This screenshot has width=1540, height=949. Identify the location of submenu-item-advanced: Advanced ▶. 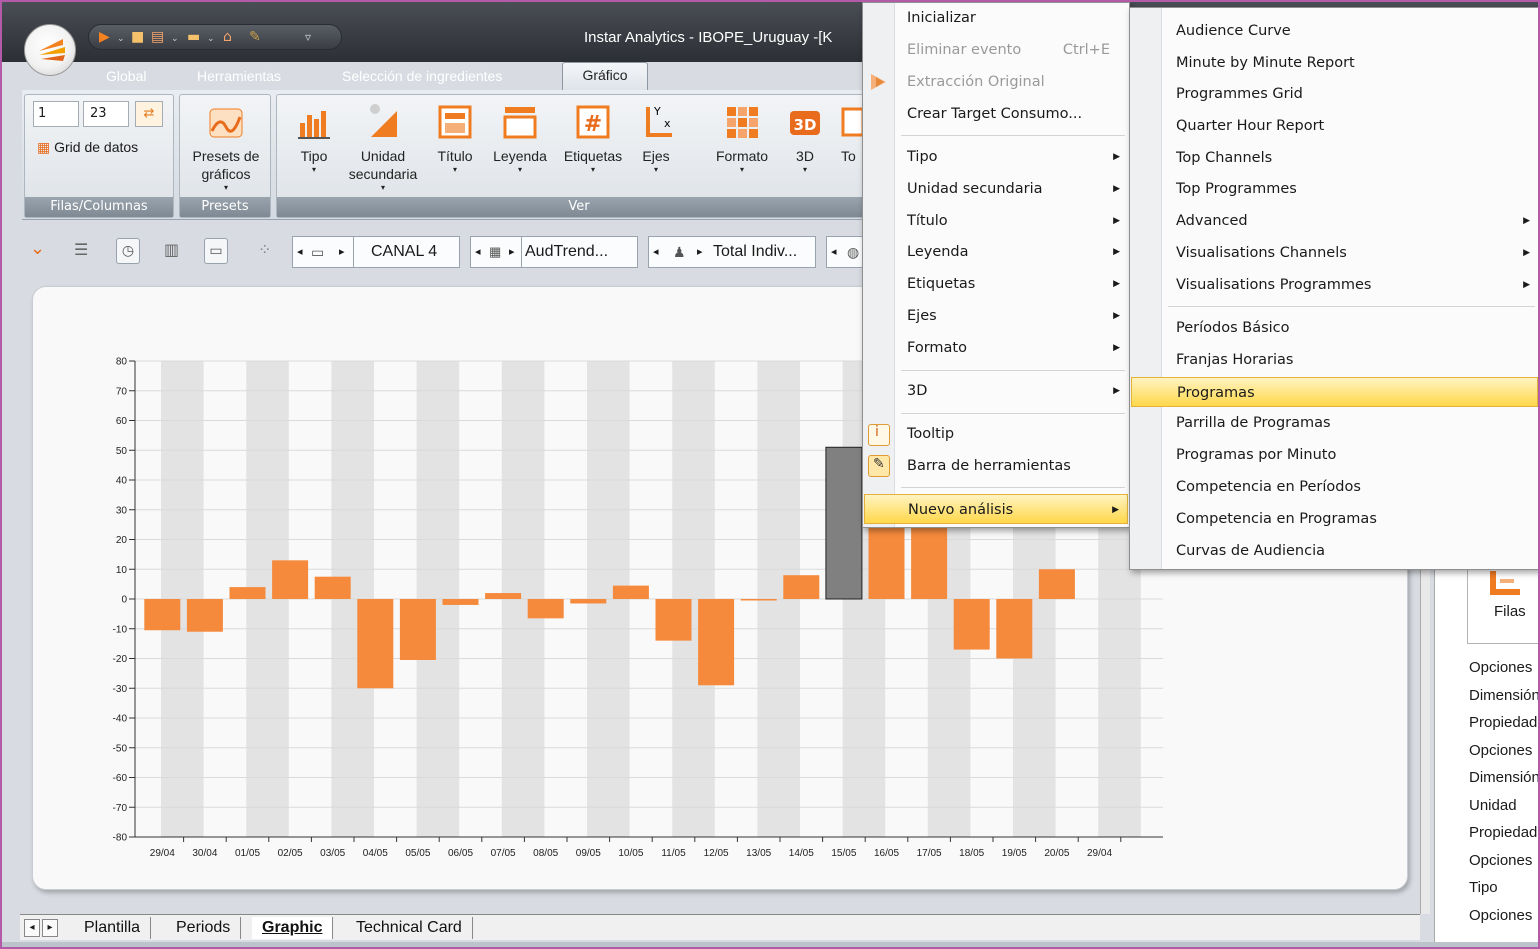
(1334, 221).